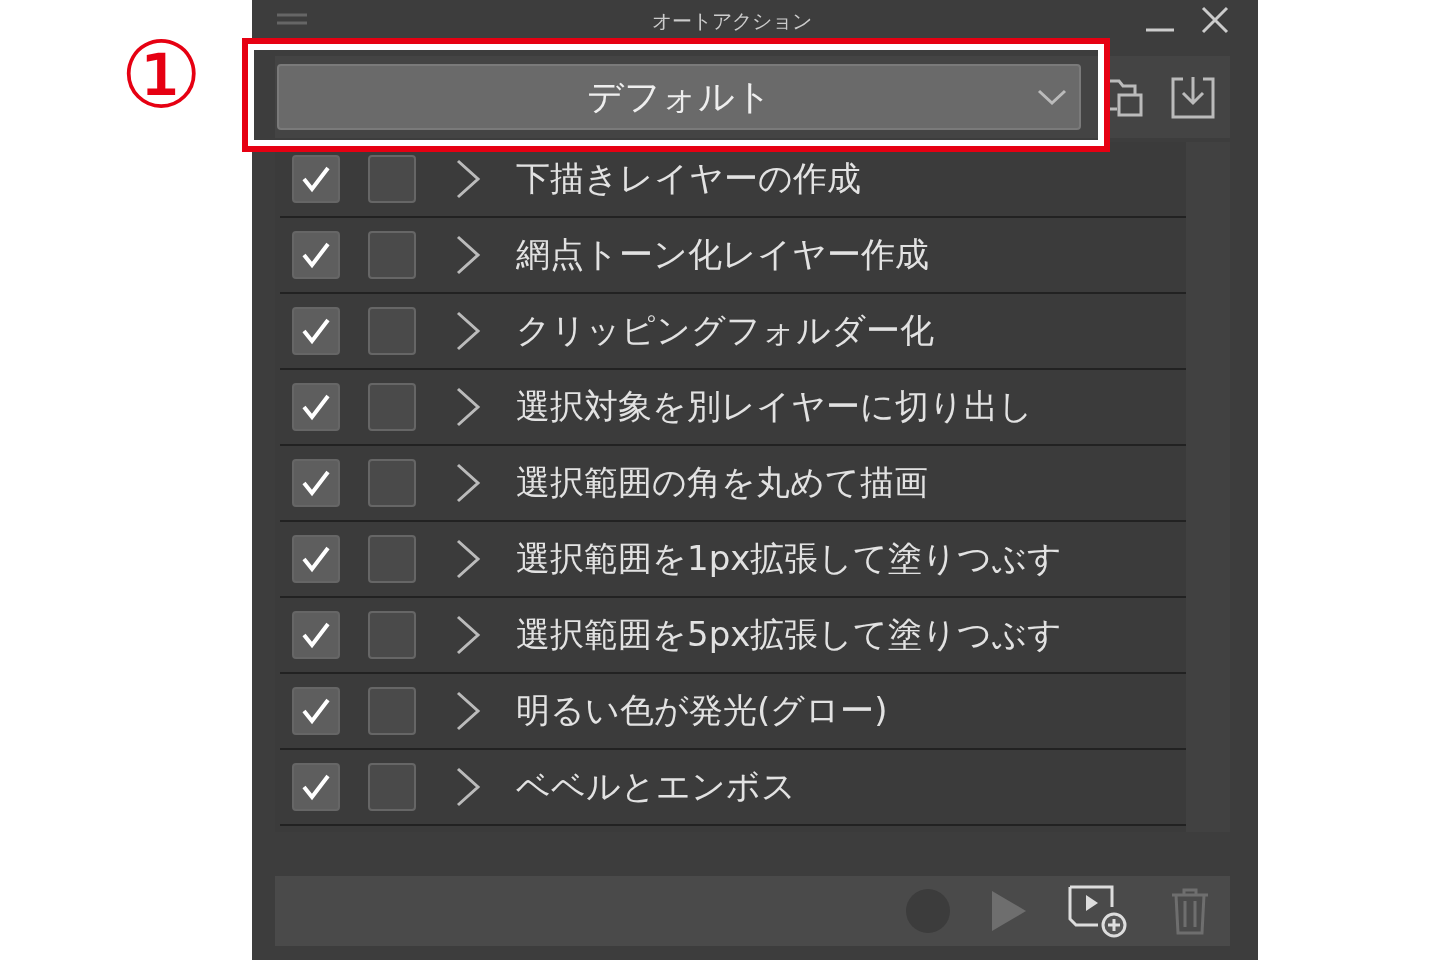 This screenshot has height=960, width=1440. What do you see at coordinates (161, 76) in the screenshot?
I see `step-number-label: ①` at bounding box center [161, 76].